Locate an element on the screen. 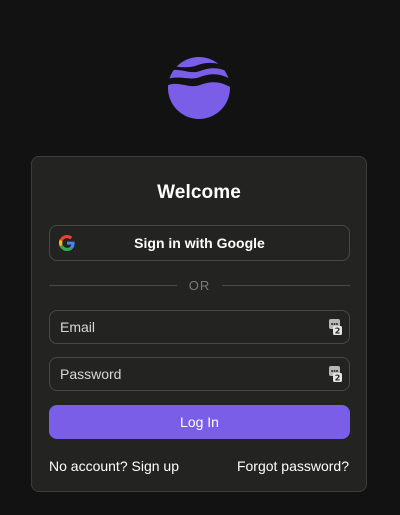 This screenshot has height=515, width=400. email-field is located at coordinates (199, 327).